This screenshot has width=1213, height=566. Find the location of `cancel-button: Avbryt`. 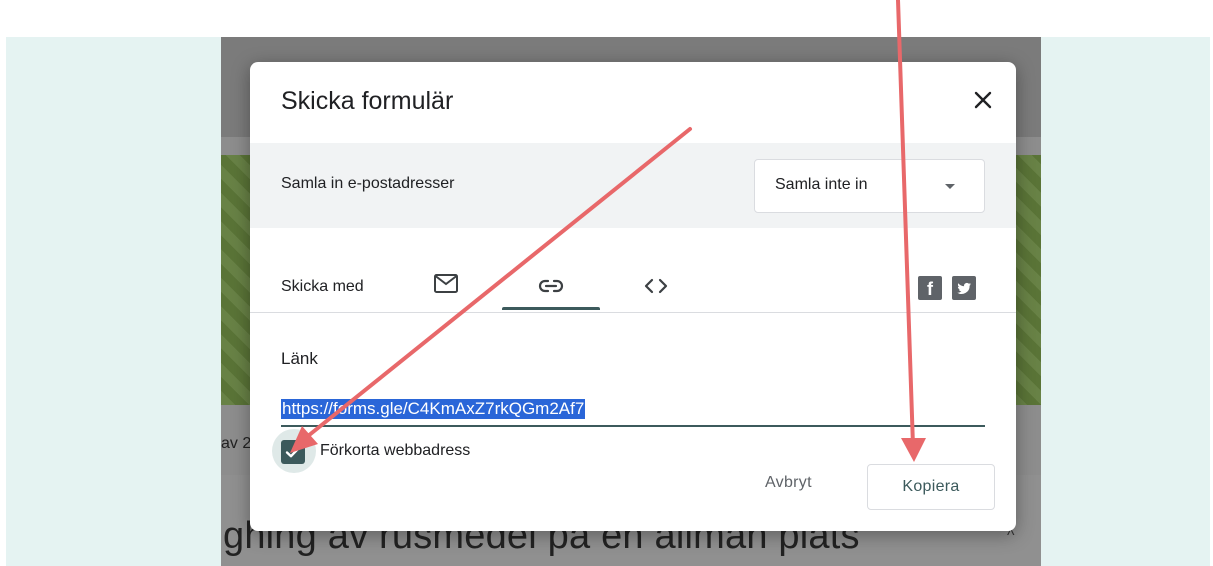

cancel-button: Avbryt is located at coordinates (788, 483).